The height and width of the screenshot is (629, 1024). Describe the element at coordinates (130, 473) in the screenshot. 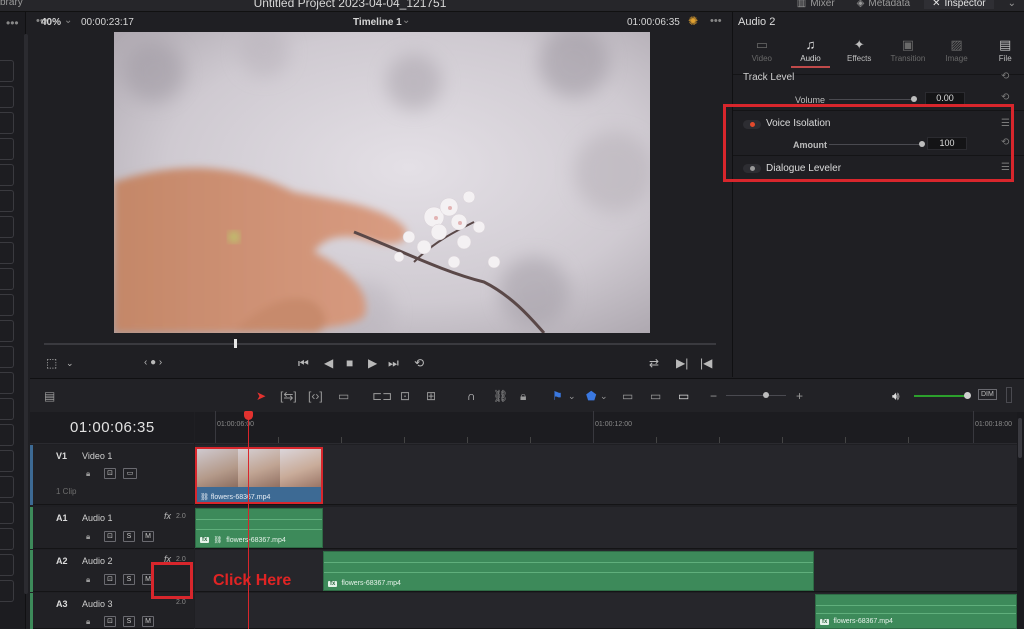

I see `track-enable-icon: ▭` at that location.